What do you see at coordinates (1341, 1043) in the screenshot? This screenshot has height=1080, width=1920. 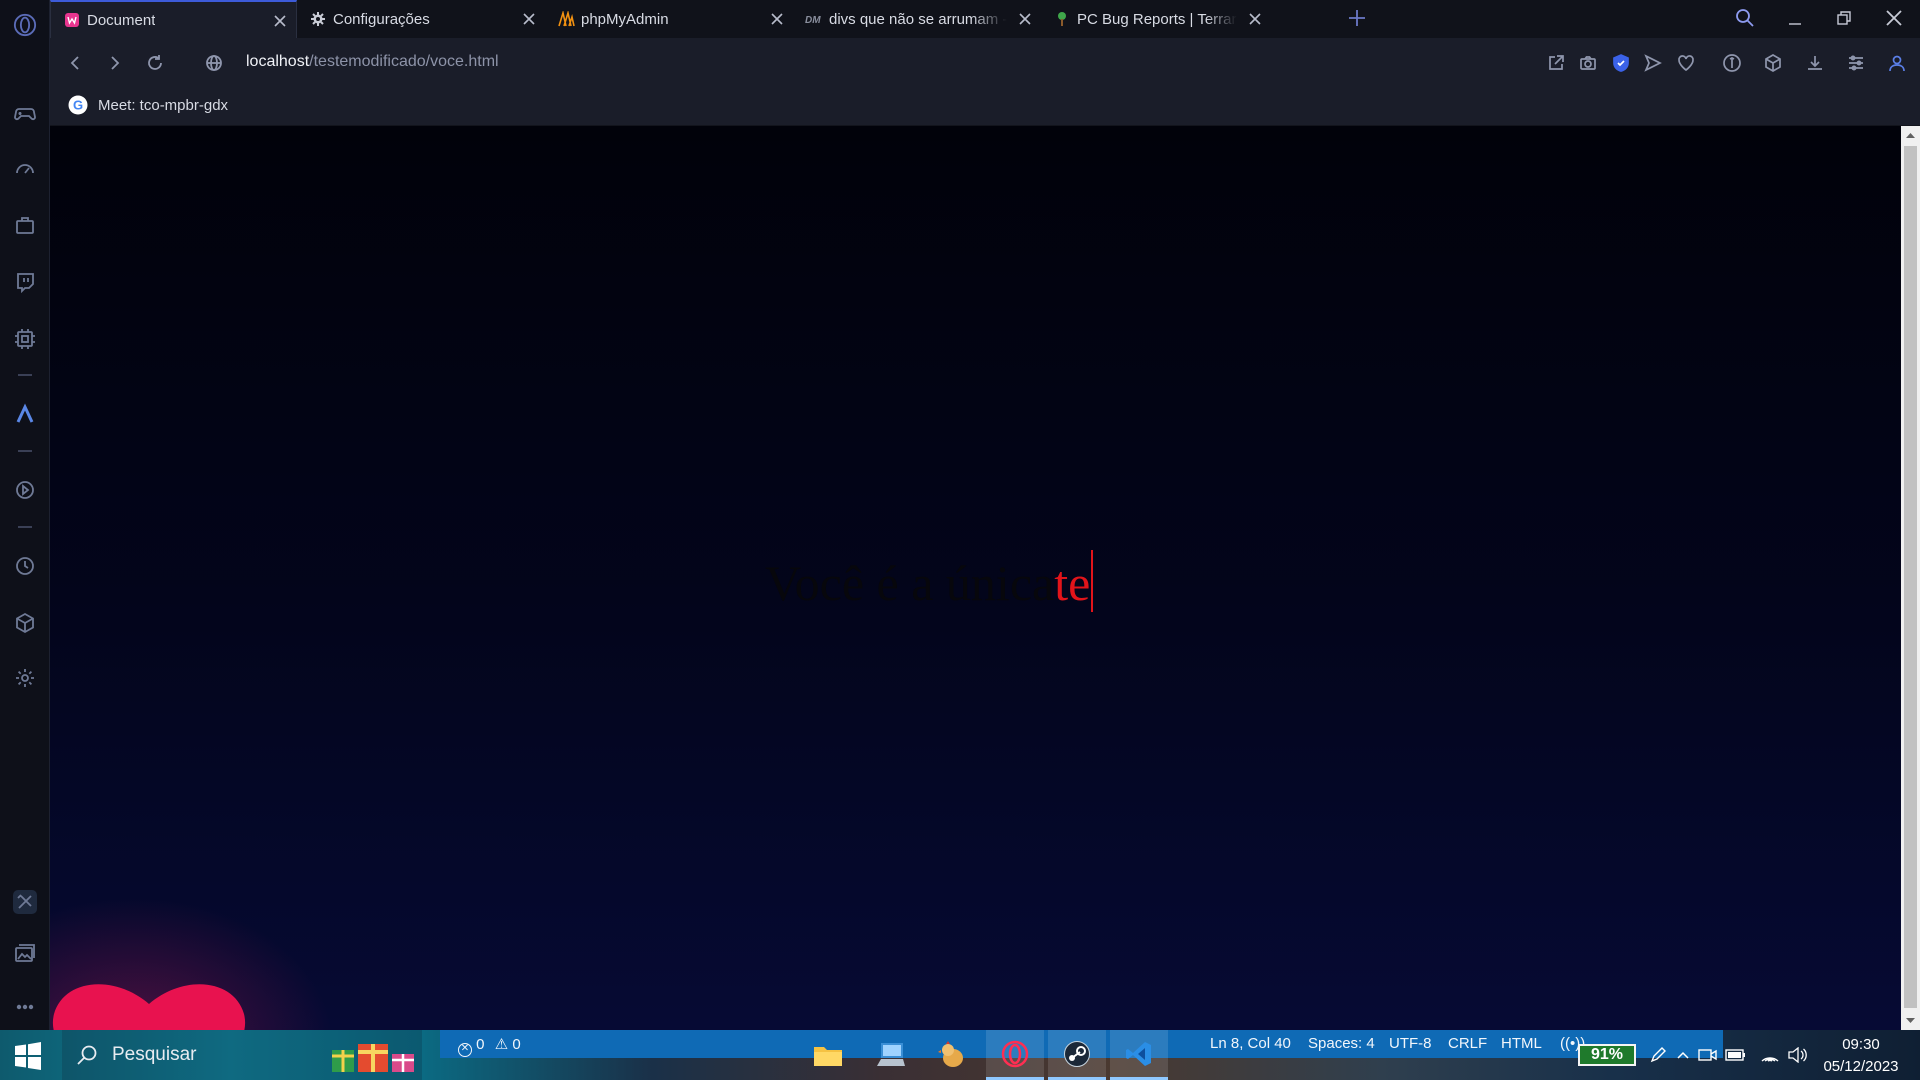 I see `indentation: Spaces: 4` at bounding box center [1341, 1043].